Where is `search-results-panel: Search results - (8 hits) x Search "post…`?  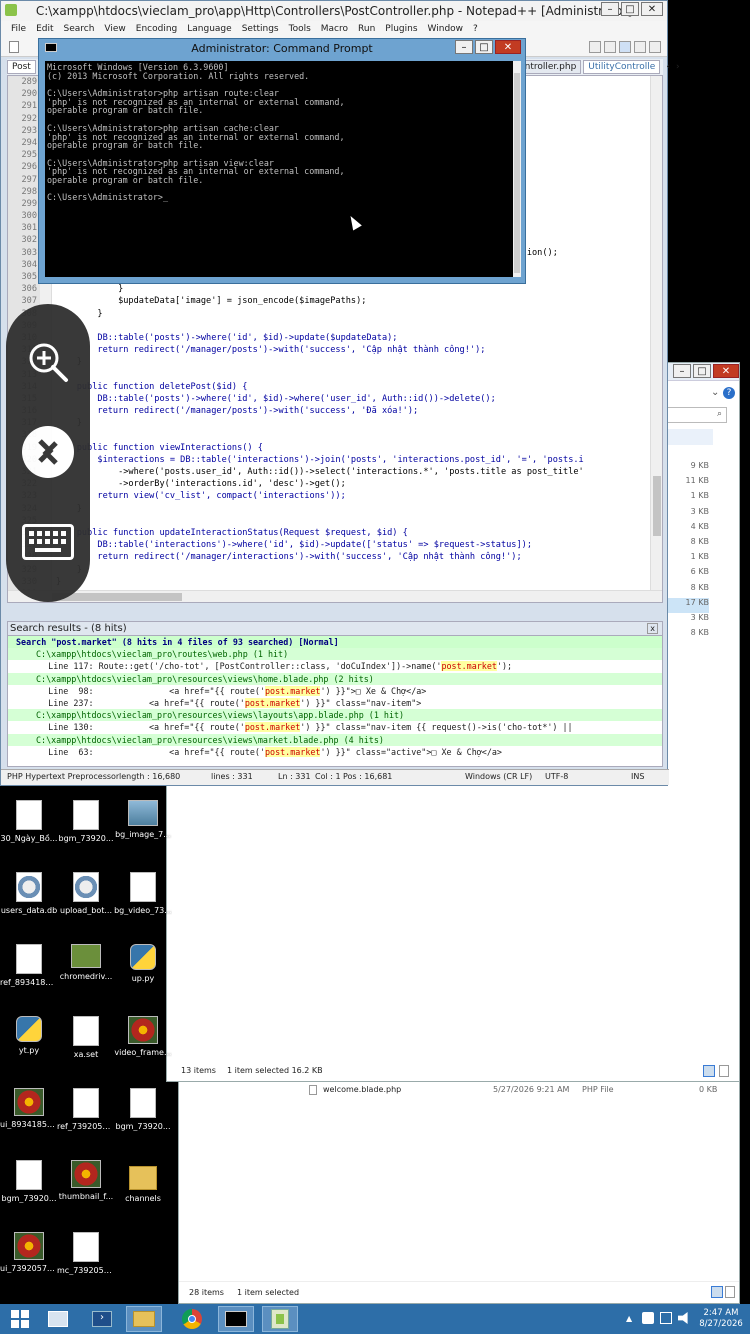
search-results-panel: Search results - (8 hits) x Search "post… is located at coordinates (335, 694).